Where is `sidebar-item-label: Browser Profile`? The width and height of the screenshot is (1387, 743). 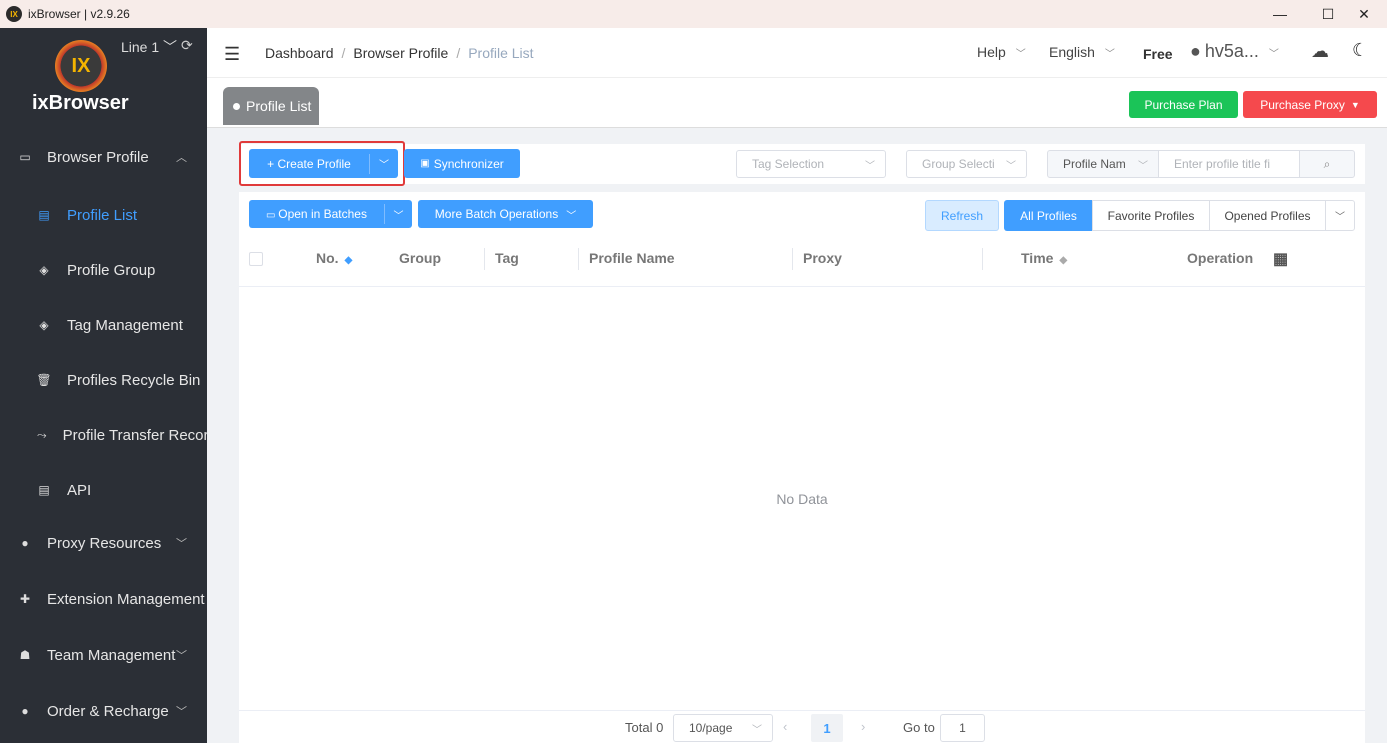 sidebar-item-label: Browser Profile is located at coordinates (98, 157).